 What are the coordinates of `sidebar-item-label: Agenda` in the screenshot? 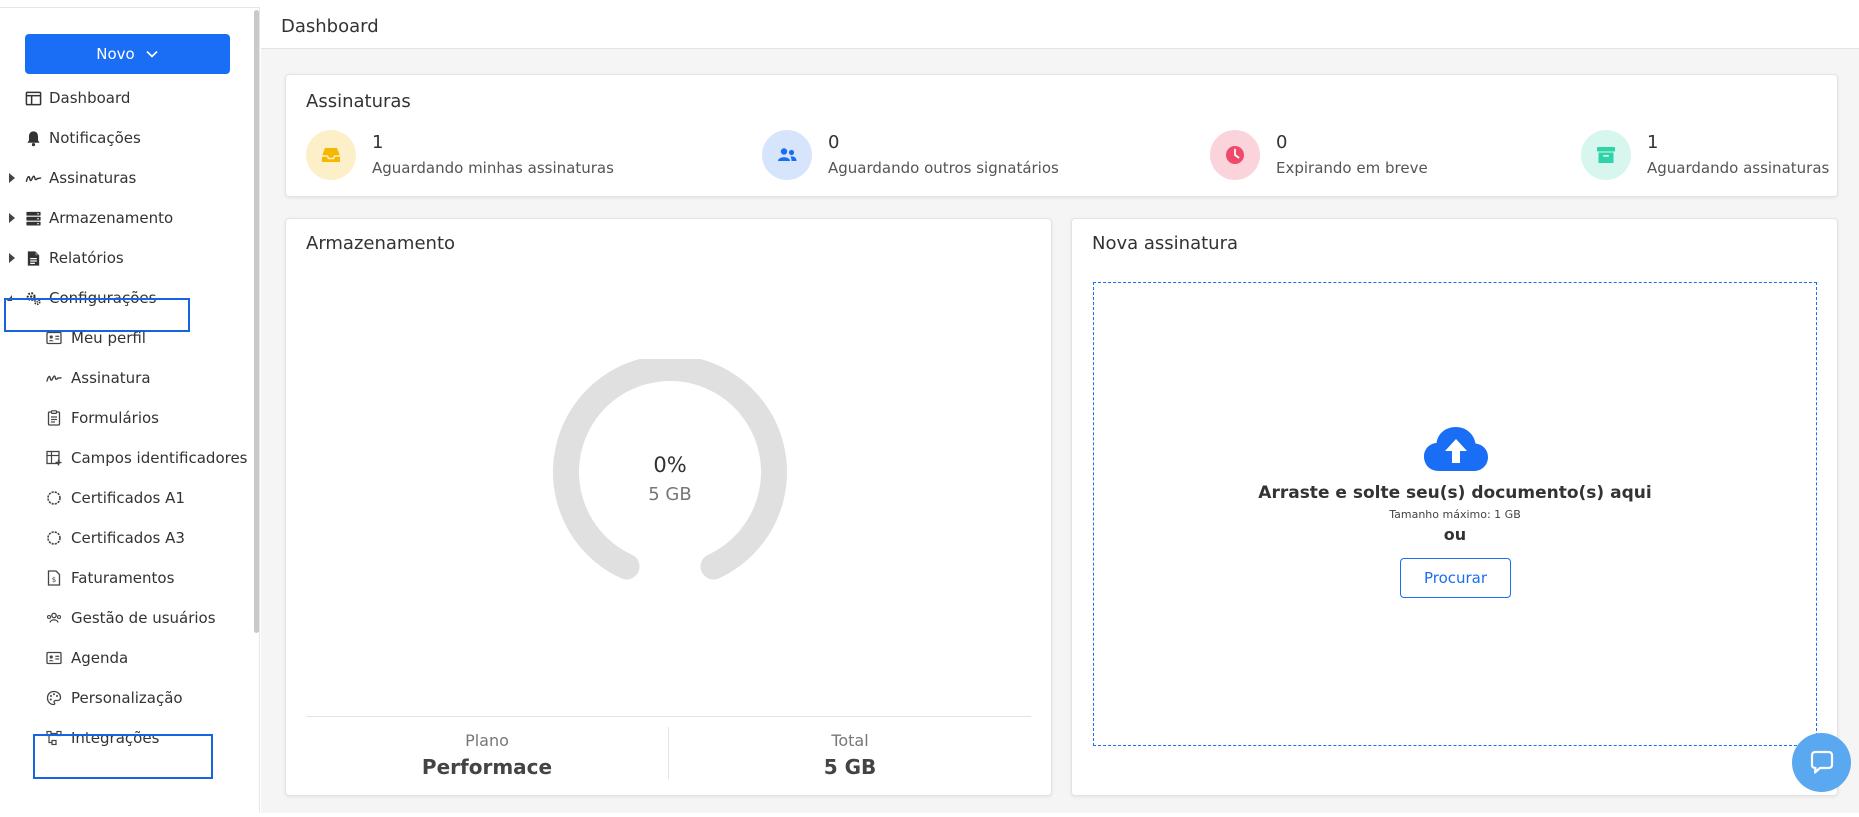 It's located at (100, 658).